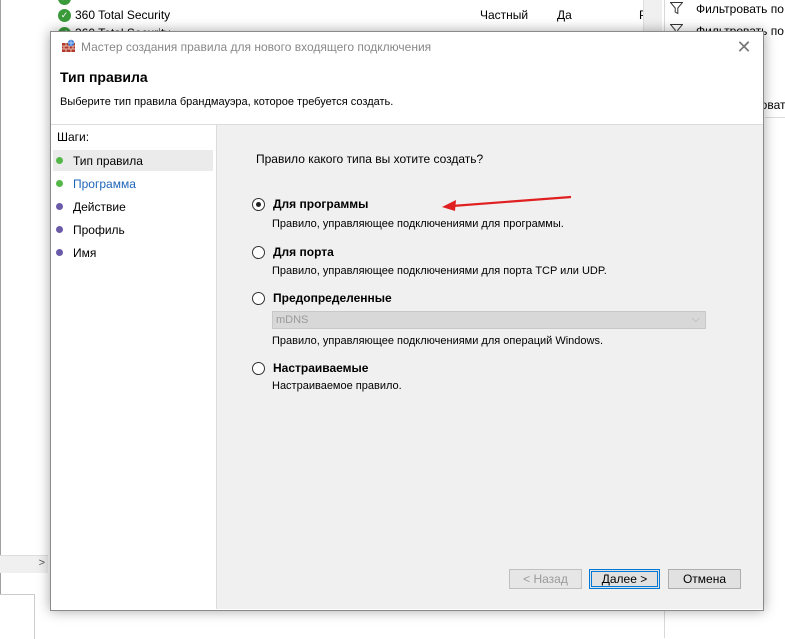 The image size is (785, 639). Describe the element at coordinates (42, 563) in the screenshot. I see `scroll-right-icon: >` at that location.